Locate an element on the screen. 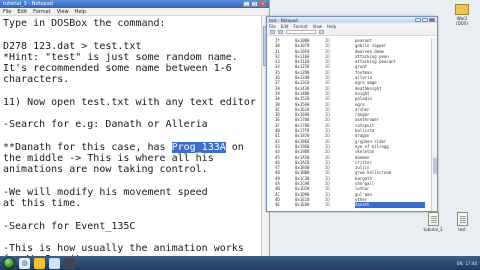 The width and height of the screenshot is (480, 270). test-txt-icon: test is located at coordinates (462, 222).